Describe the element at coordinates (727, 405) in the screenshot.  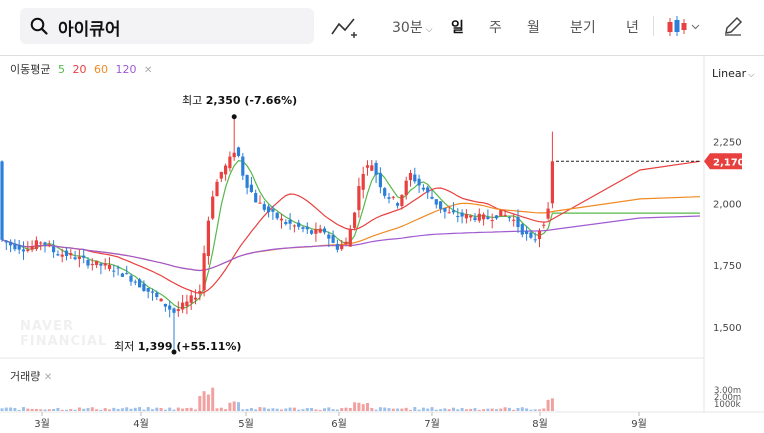
I see `volume-tick-label: 1000k` at that location.